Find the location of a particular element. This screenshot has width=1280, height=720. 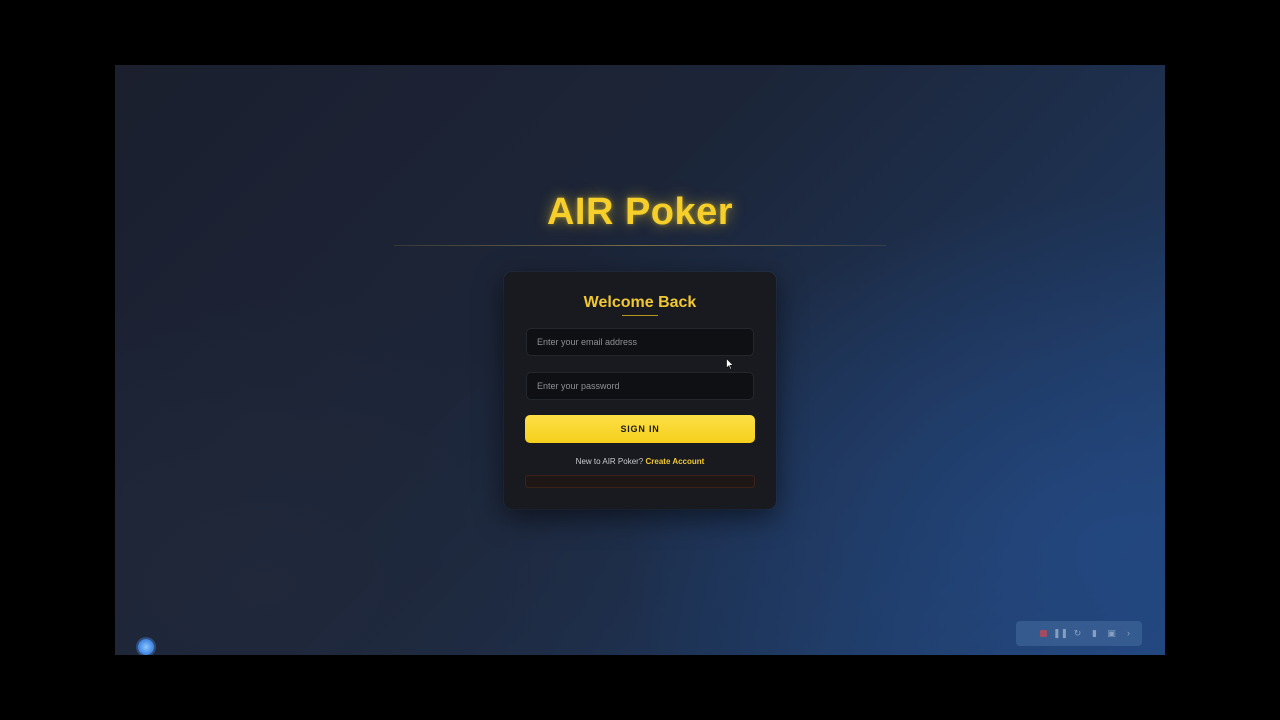

error-message-box is located at coordinates (640, 481).